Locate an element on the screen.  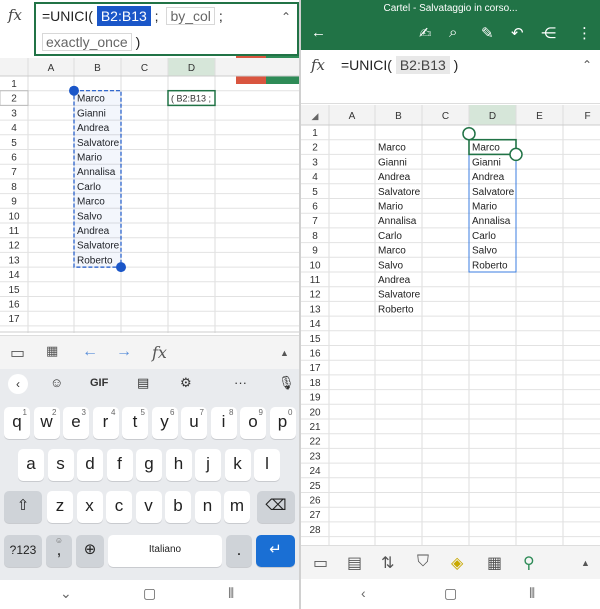
ideas-lightbulb-icon: ⚲ is located at coordinates (529, 563).